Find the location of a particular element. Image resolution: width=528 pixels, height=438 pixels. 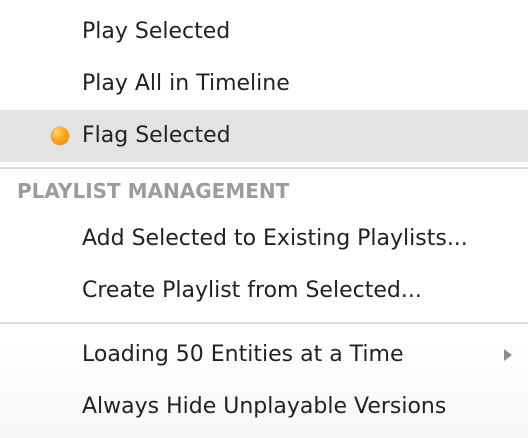

submenu-arrow-icon is located at coordinates (508, 355).